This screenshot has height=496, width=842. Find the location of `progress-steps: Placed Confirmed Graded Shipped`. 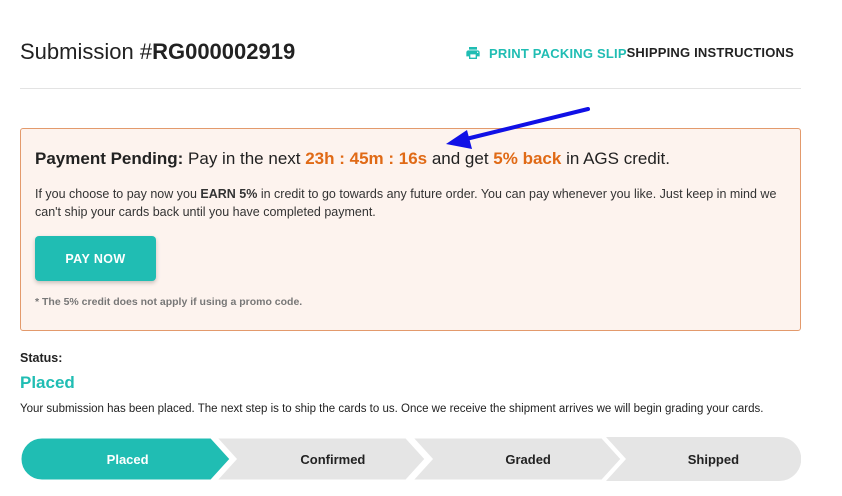

progress-steps: Placed Confirmed Graded Shipped is located at coordinates (410, 459).